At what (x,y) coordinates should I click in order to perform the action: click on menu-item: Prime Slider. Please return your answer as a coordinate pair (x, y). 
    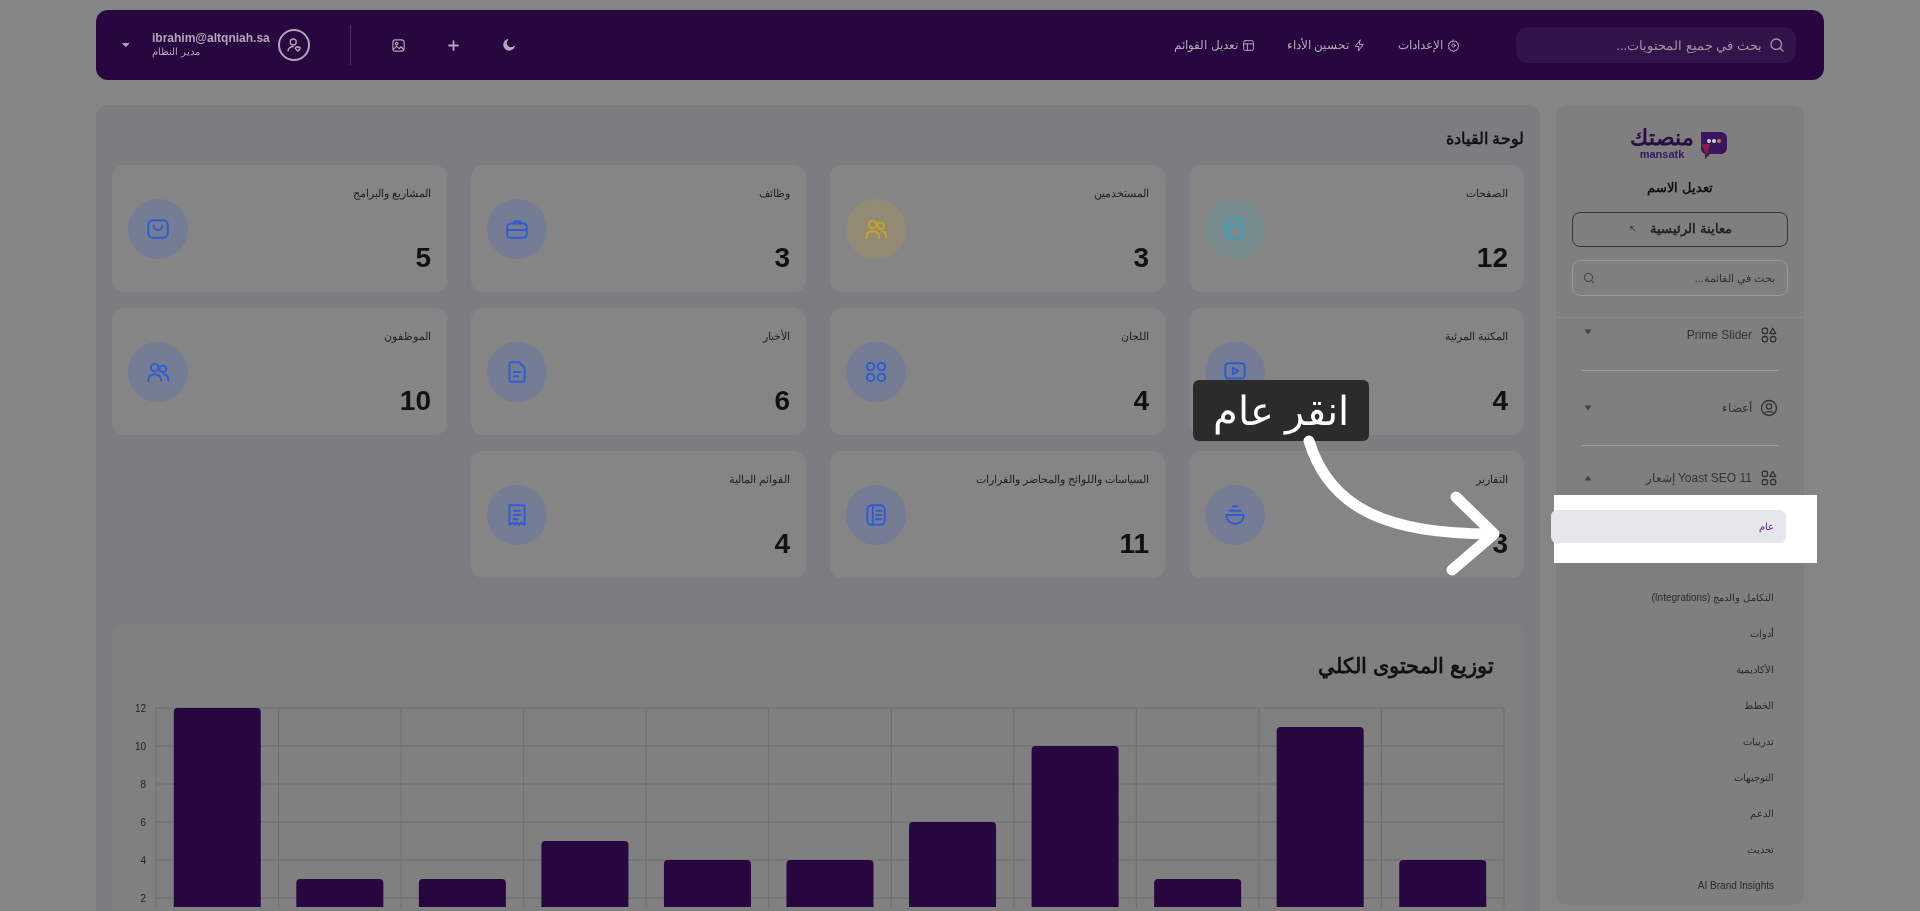
    Looking at the image, I should click on (1719, 334).